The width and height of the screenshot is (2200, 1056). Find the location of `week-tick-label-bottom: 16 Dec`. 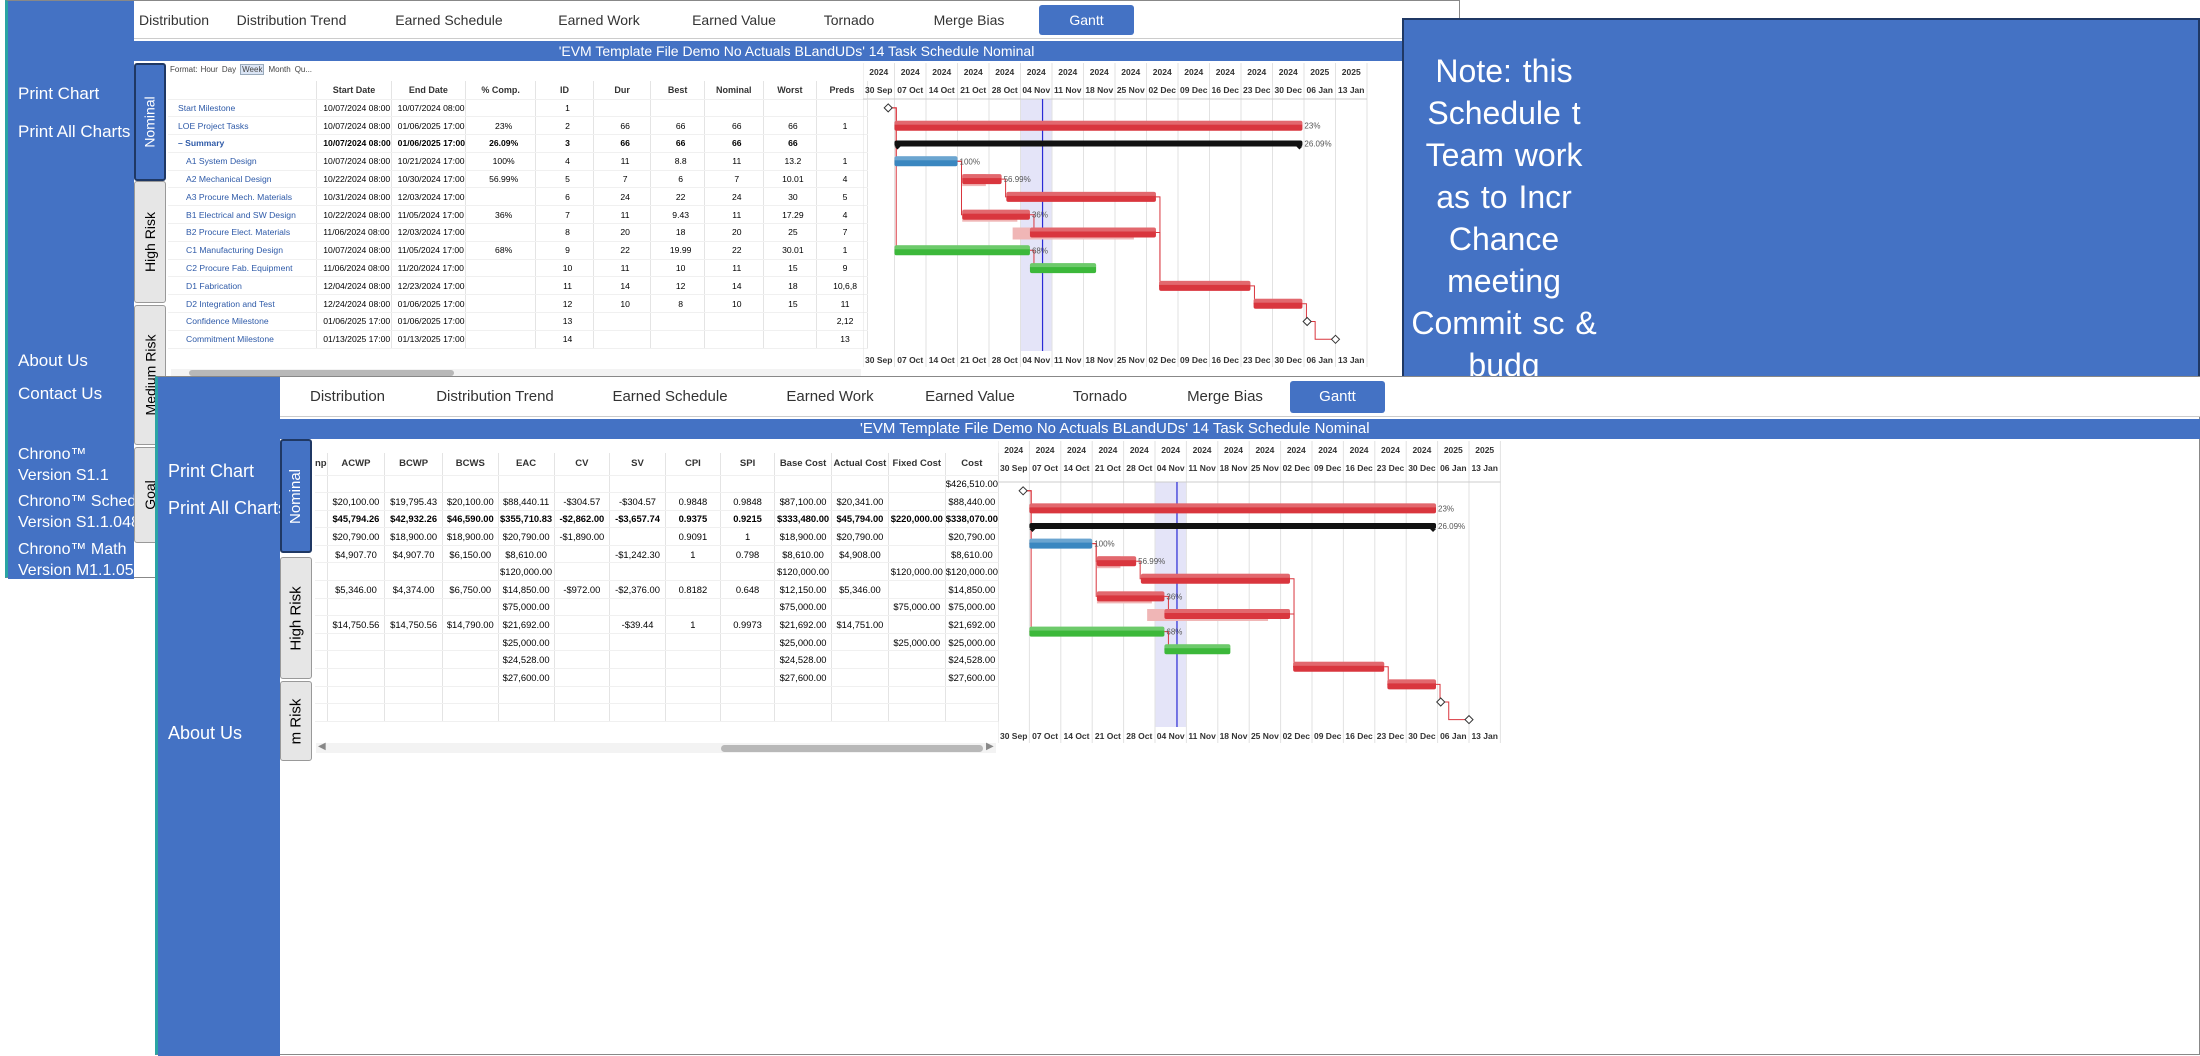

week-tick-label-bottom: 16 Dec is located at coordinates (1359, 736).